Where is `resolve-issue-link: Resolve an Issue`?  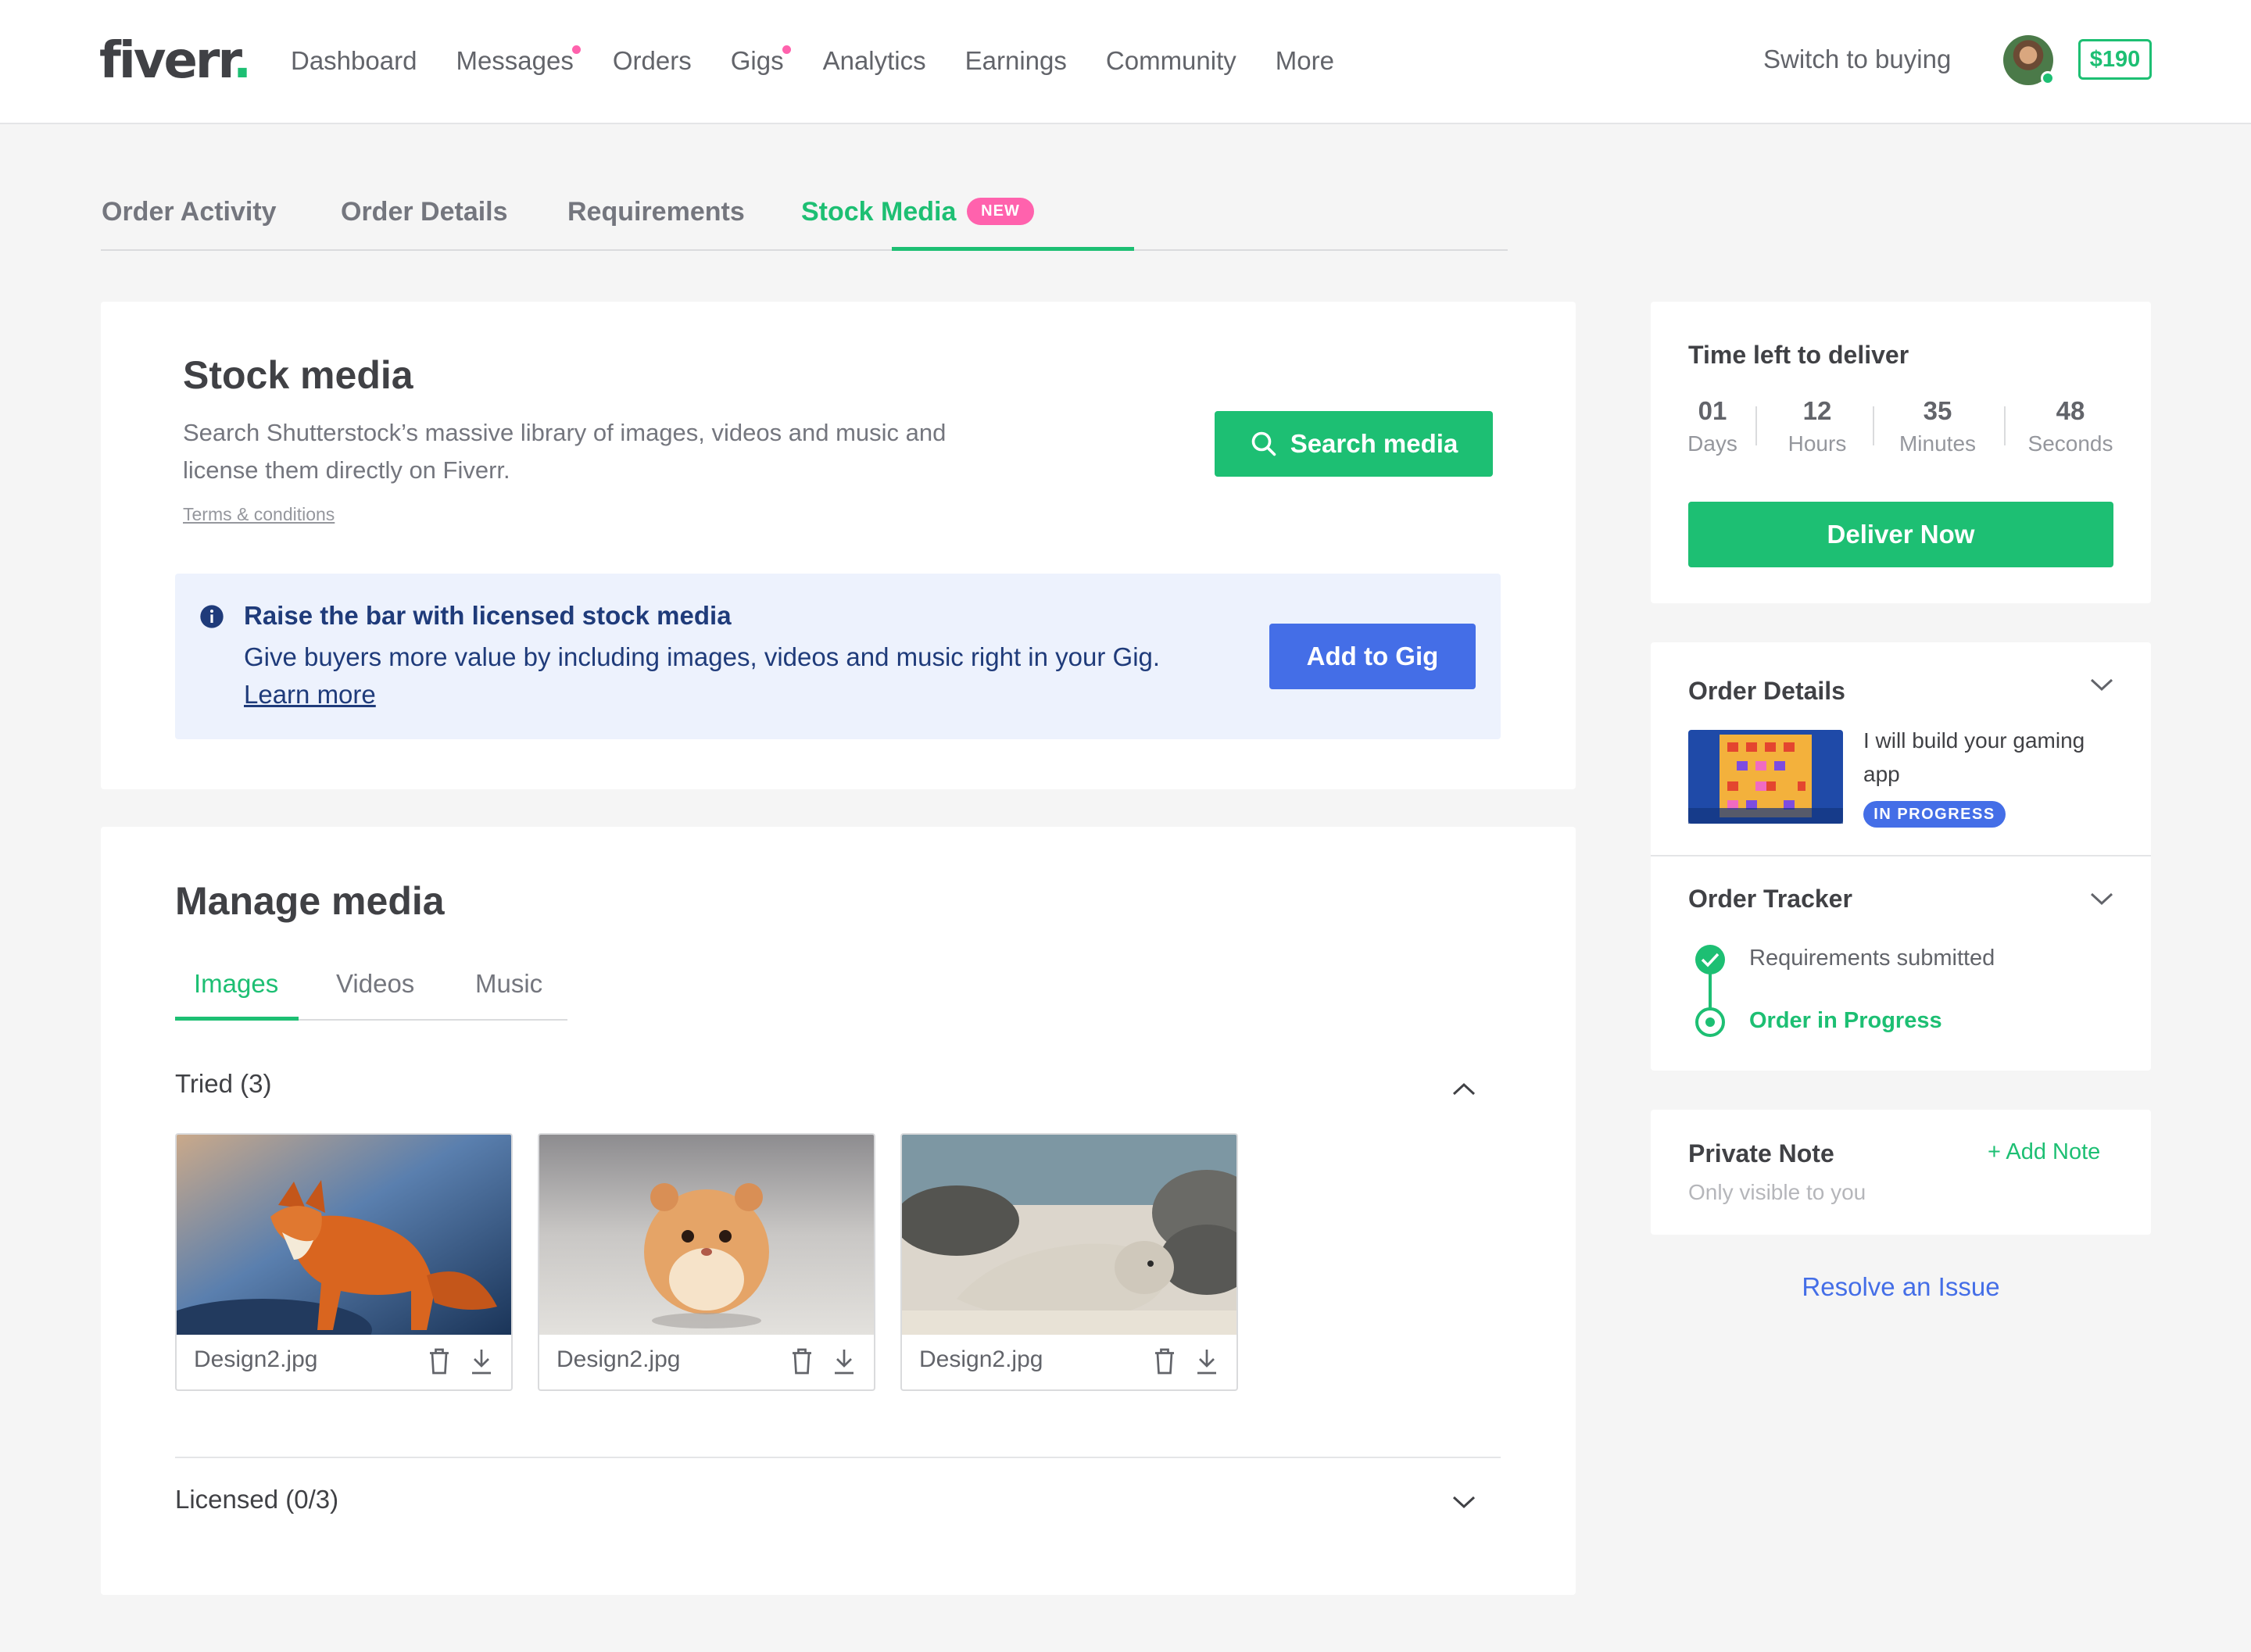 resolve-issue-link: Resolve an Issue is located at coordinates (1901, 1287).